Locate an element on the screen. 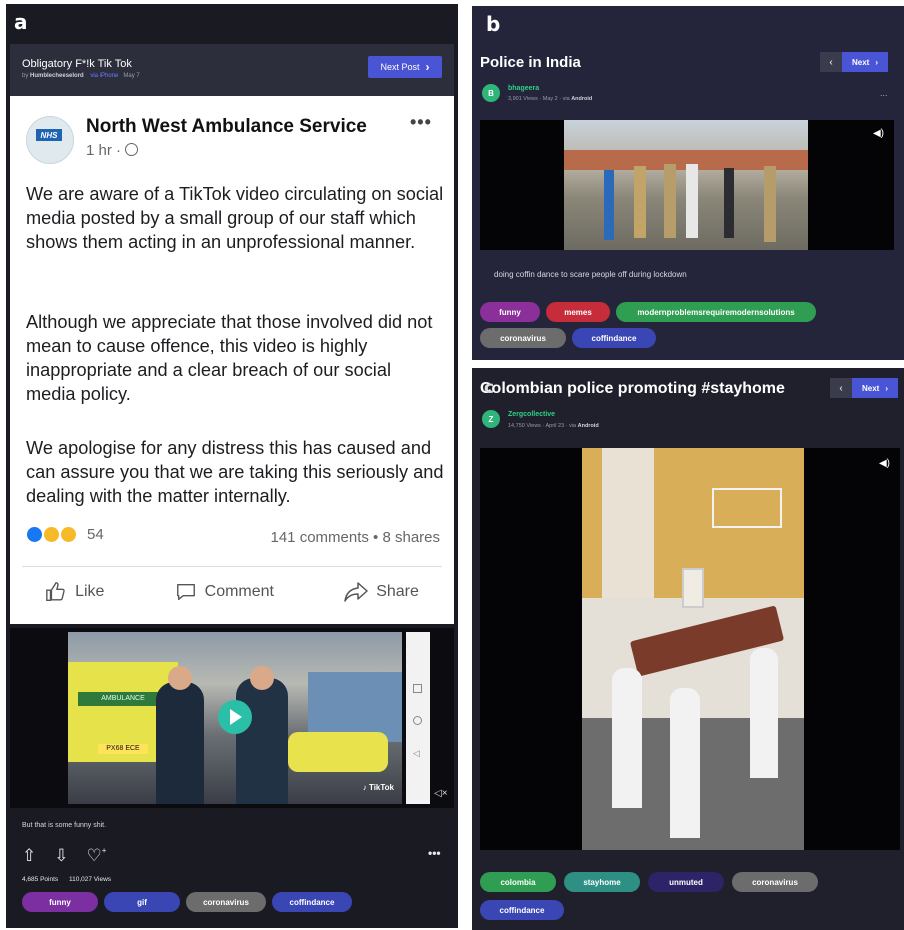 This screenshot has width=904, height=930. person is located at coordinates (729, 203).